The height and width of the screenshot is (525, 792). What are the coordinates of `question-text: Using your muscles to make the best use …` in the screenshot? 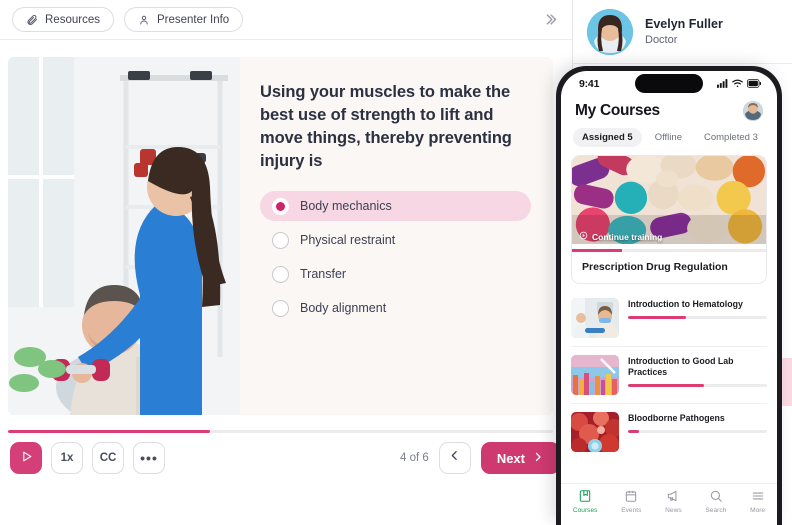 It's located at (386, 126).